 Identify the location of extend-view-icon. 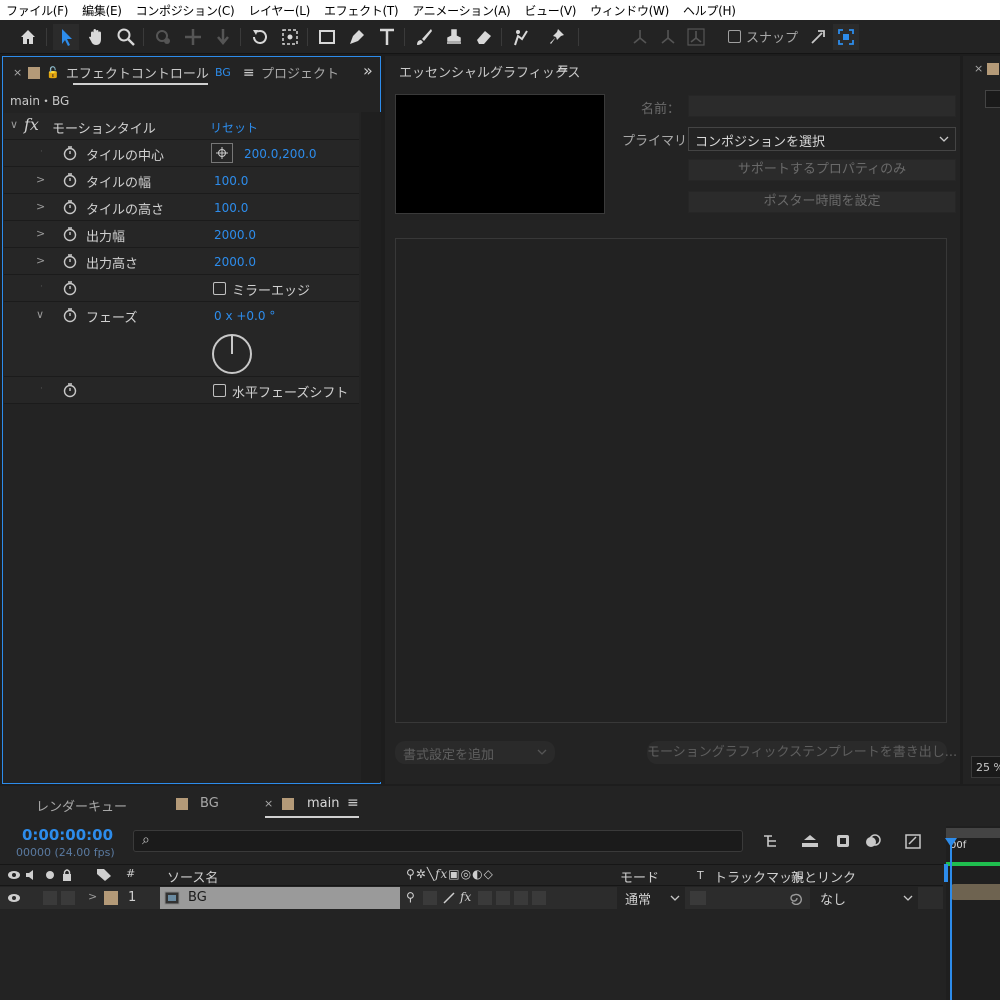
(846, 37).